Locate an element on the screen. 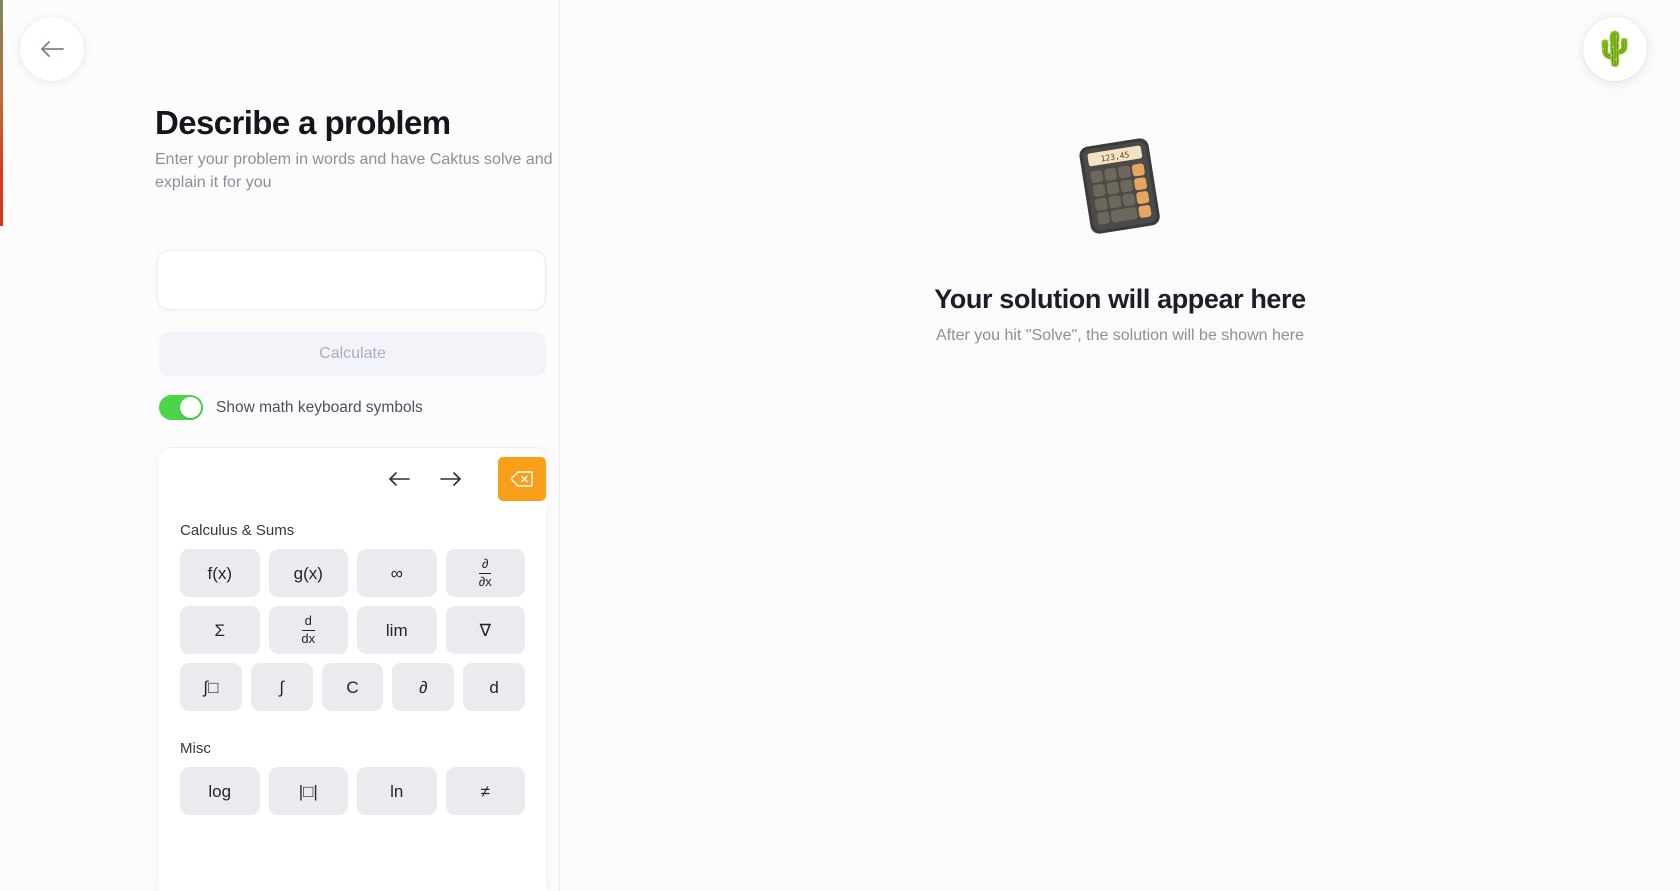 The width and height of the screenshot is (1680, 891). fraction-glyph: ∂ ∂x is located at coordinates (485, 572).